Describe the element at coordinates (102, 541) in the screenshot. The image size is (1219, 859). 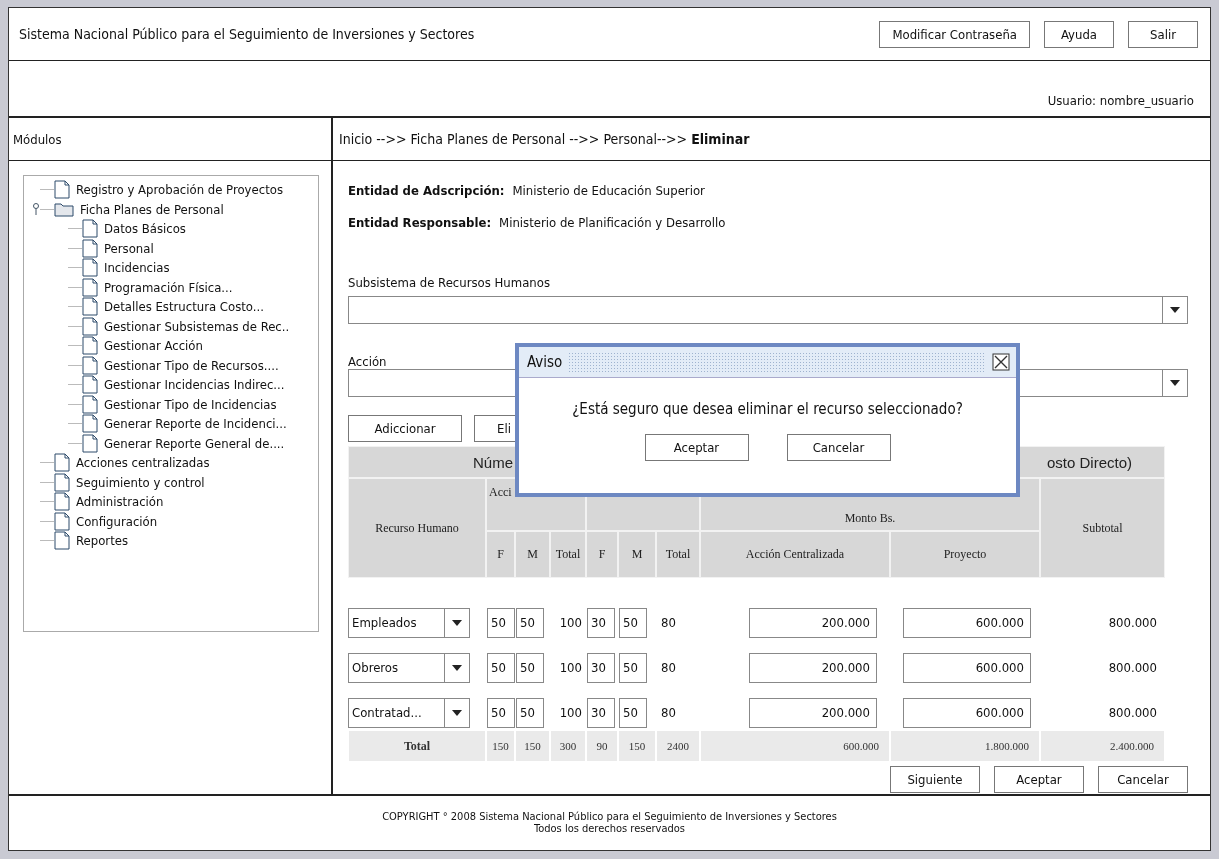
I see `tree-item: Reportes` at that location.